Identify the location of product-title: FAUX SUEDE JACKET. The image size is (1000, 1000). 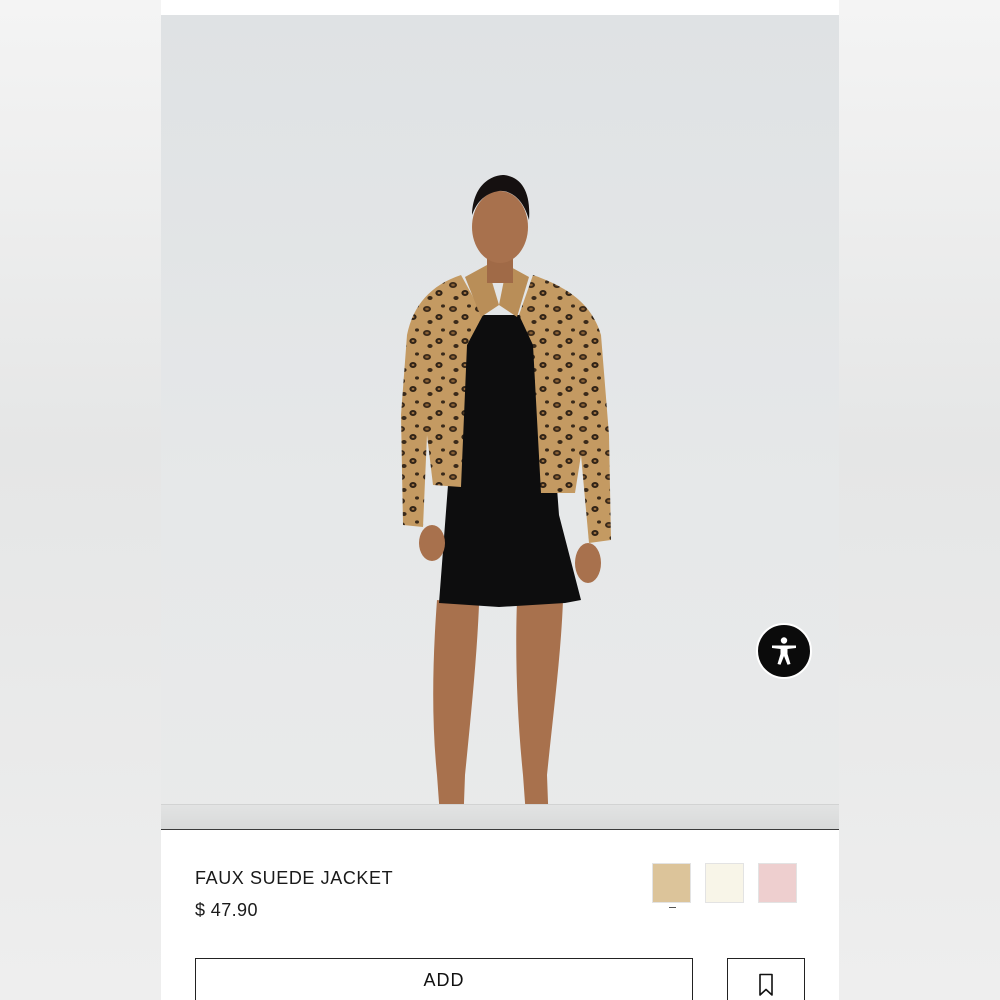
(294, 878).